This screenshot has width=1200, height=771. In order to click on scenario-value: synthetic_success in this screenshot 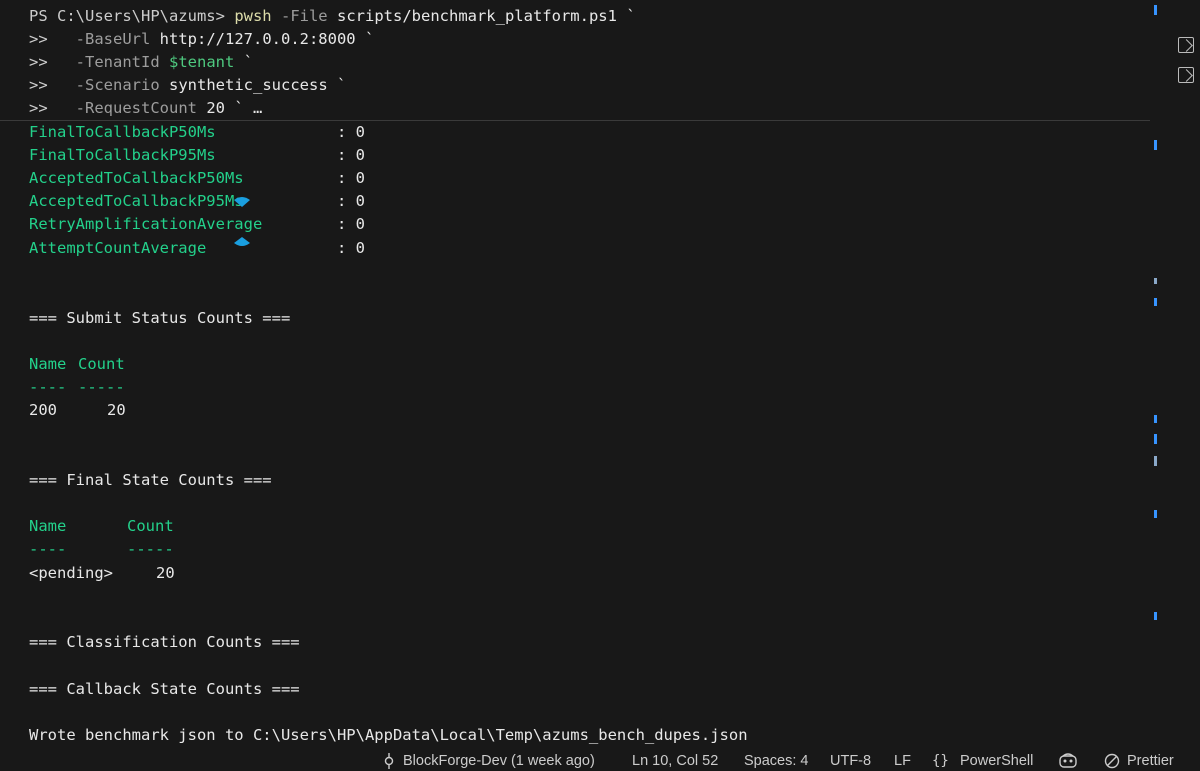, I will do `click(248, 85)`.